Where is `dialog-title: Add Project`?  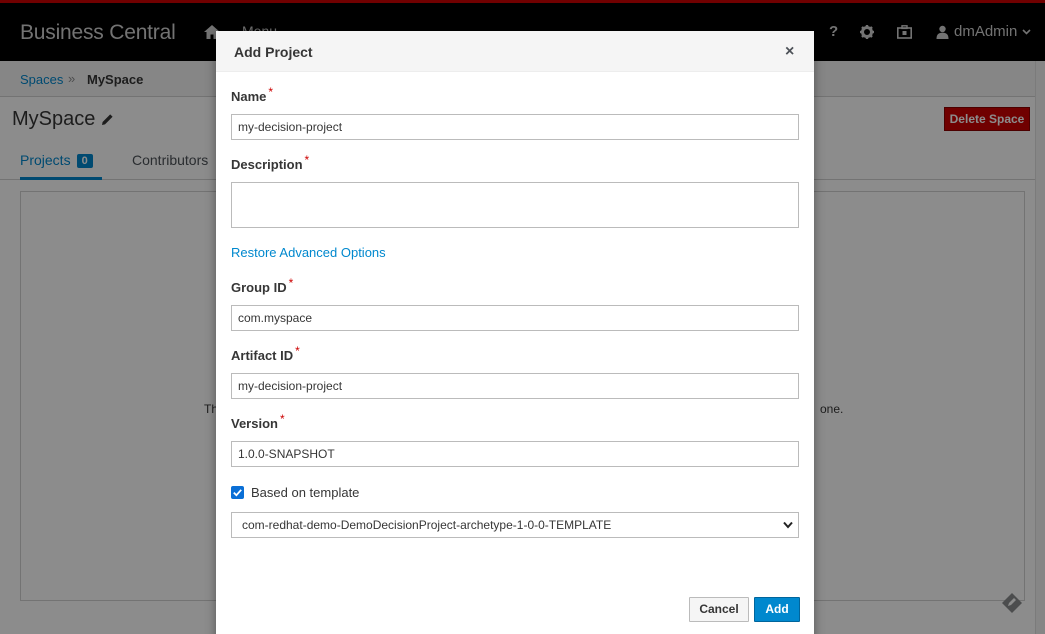
dialog-title: Add Project is located at coordinates (273, 52).